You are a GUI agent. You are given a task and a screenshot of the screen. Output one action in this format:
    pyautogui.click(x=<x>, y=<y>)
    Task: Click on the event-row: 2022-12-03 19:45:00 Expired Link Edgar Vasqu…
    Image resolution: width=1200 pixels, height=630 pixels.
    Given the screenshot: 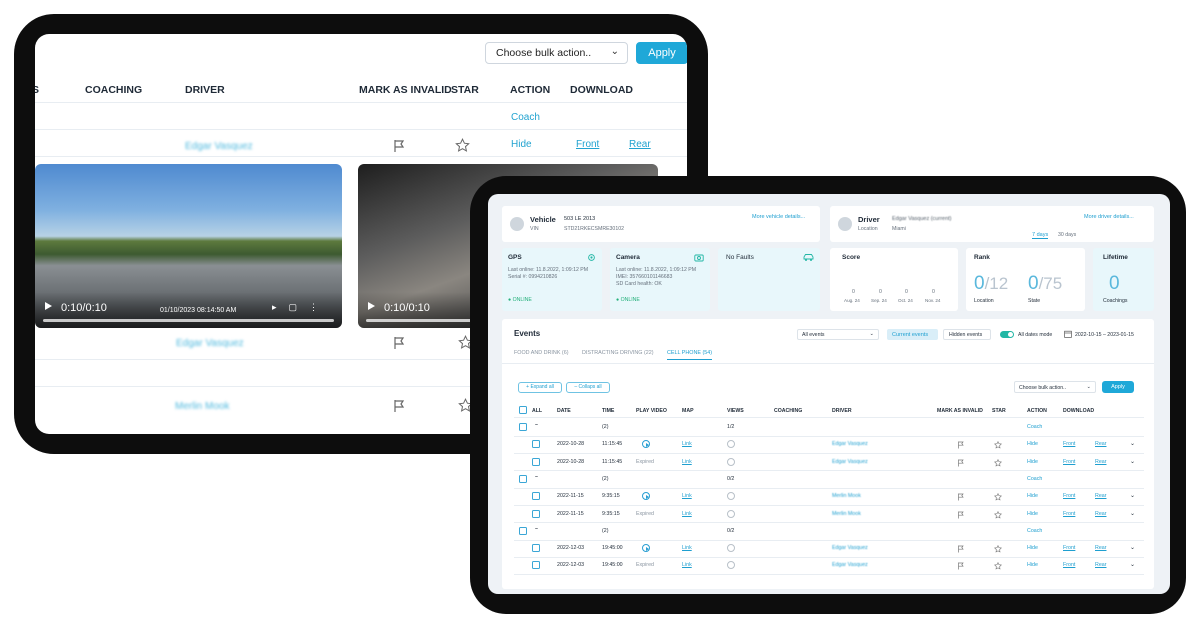 What is the action you would take?
    pyautogui.click(x=818, y=565)
    